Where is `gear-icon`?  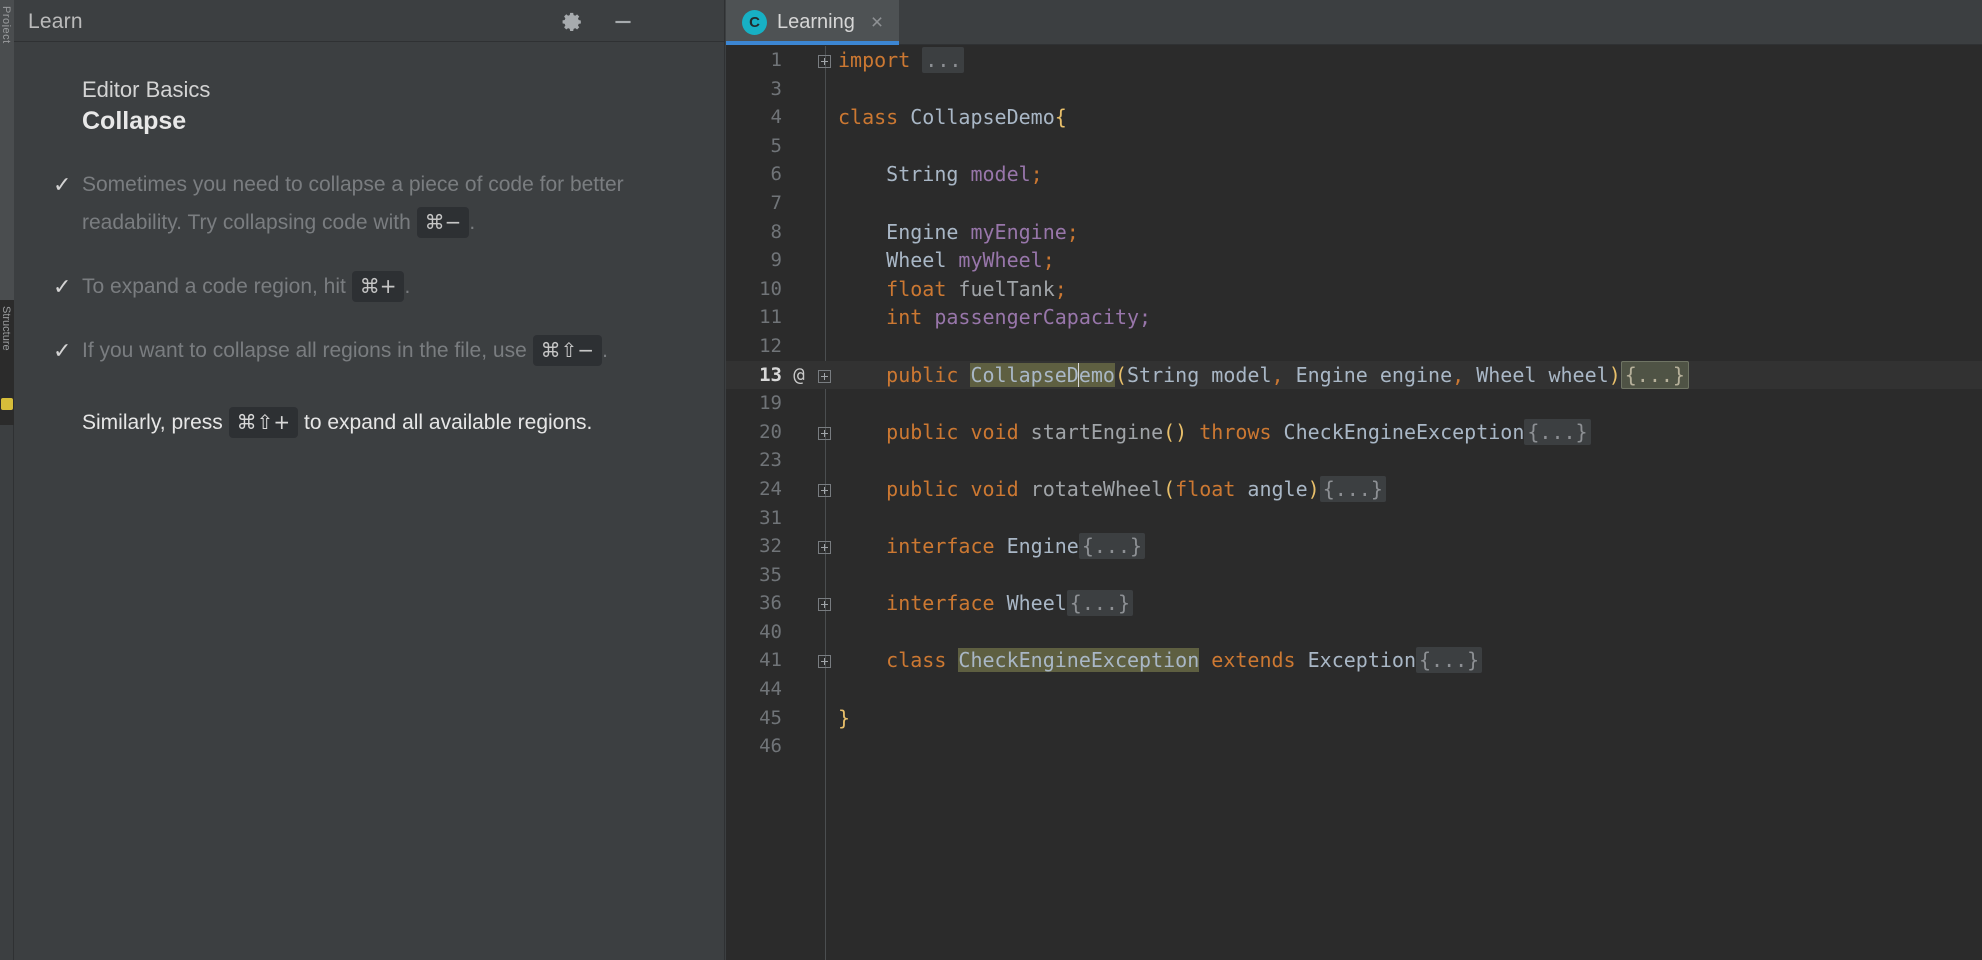 gear-icon is located at coordinates (572, 22).